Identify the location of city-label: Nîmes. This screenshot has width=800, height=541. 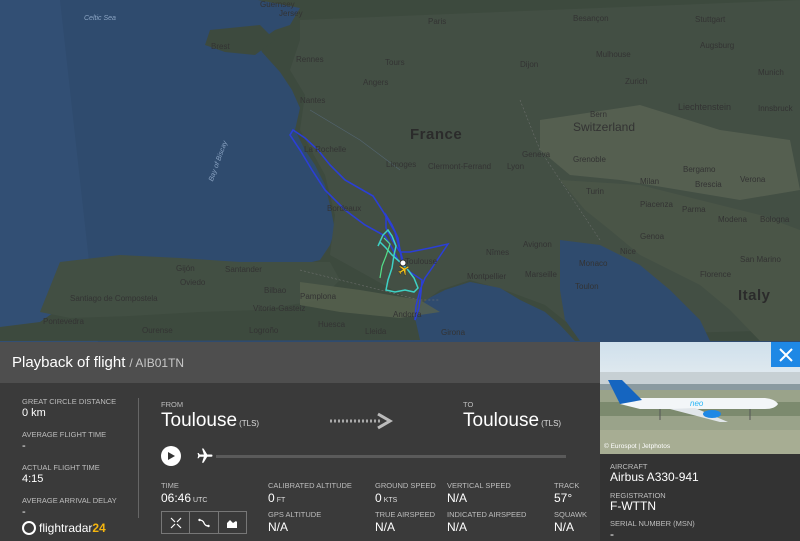
(498, 252).